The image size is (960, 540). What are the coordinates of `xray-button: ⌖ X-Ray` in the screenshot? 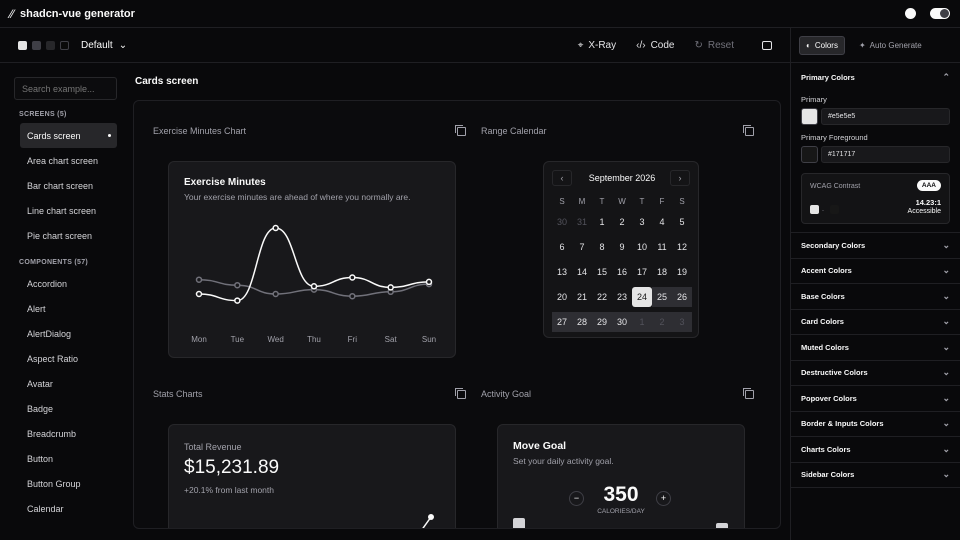 It's located at (597, 45).